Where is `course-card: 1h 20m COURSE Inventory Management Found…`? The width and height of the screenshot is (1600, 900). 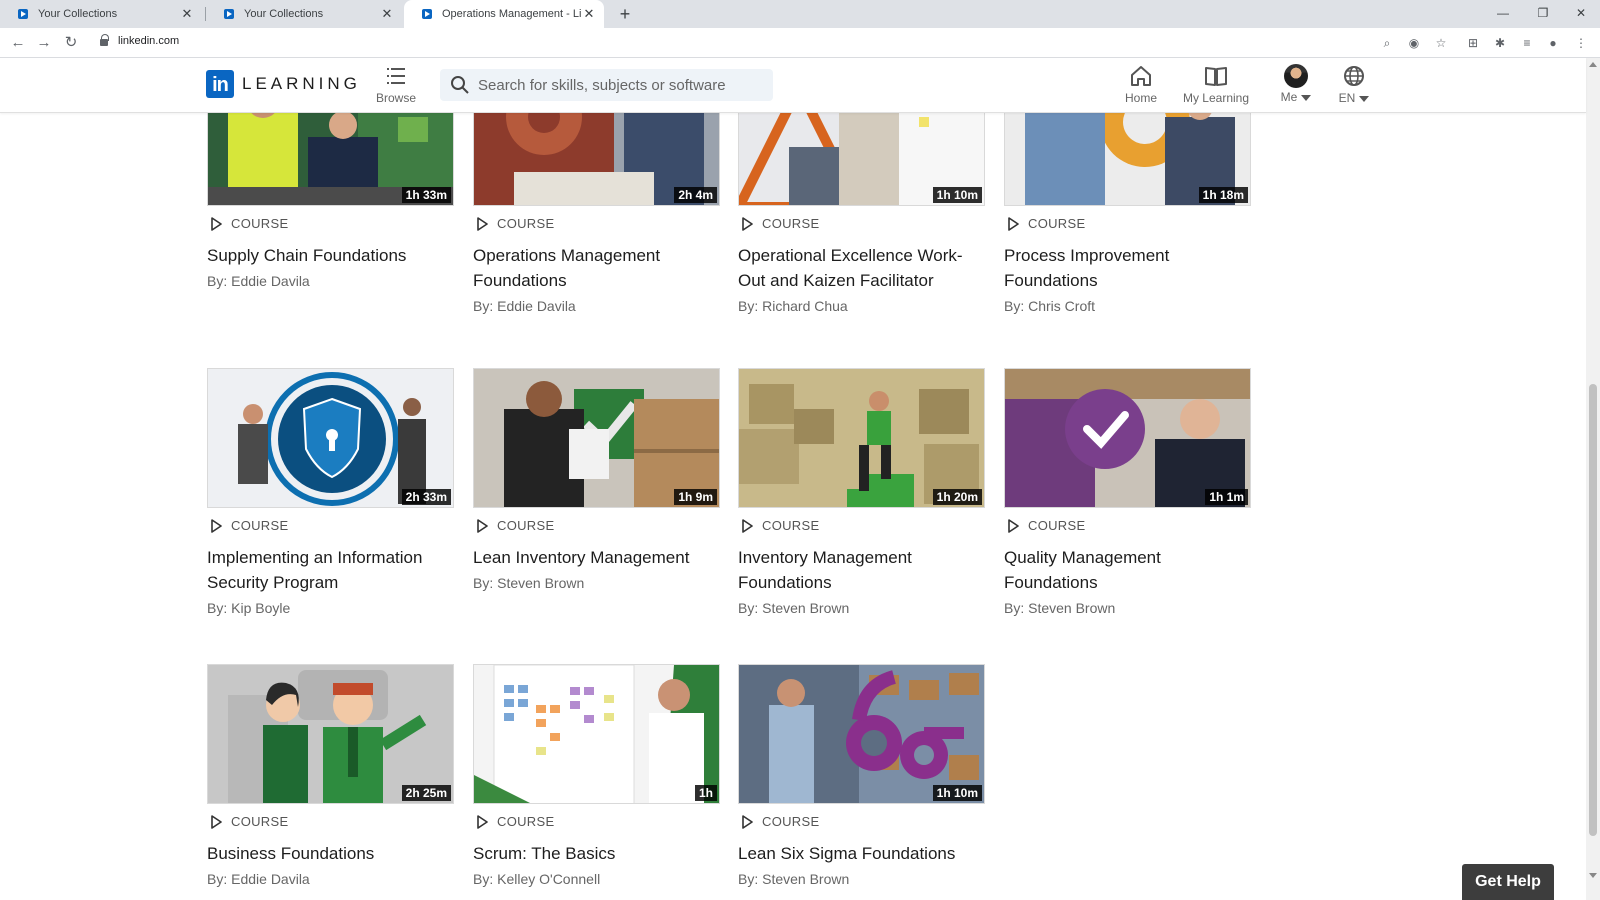
course-card: 1h 20m COURSE Inventory Management Found… is located at coordinates (861, 492).